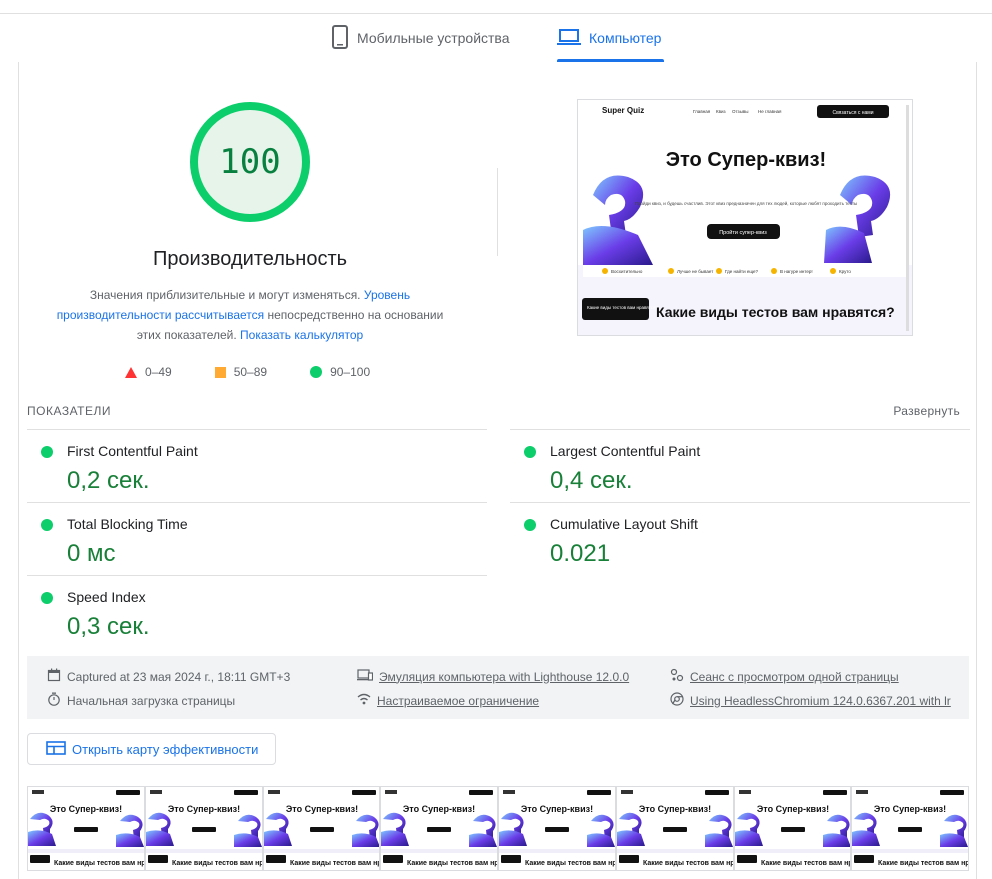 Image resolution: width=992 pixels, height=879 pixels. What do you see at coordinates (108, 626) in the screenshot?
I see `metric-value: 0,3 сек.` at bounding box center [108, 626].